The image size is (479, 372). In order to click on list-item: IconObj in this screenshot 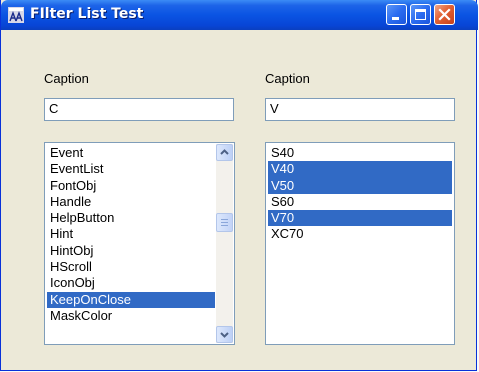, I will do `click(131, 283)`.